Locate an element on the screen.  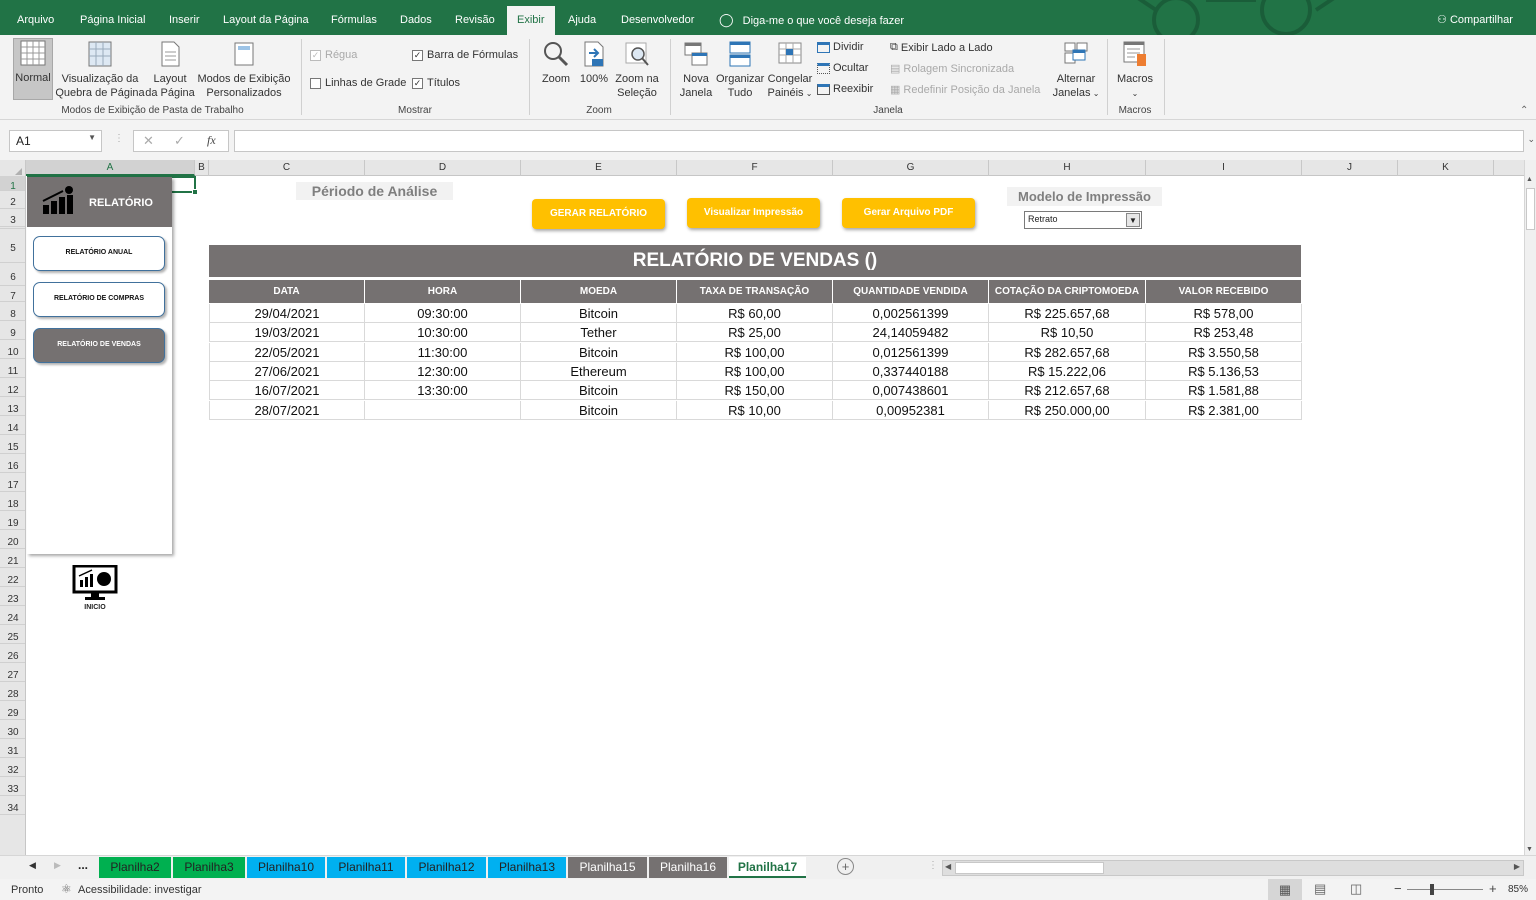
table-cell: R$ 10,00 is located at coordinates (755, 410).